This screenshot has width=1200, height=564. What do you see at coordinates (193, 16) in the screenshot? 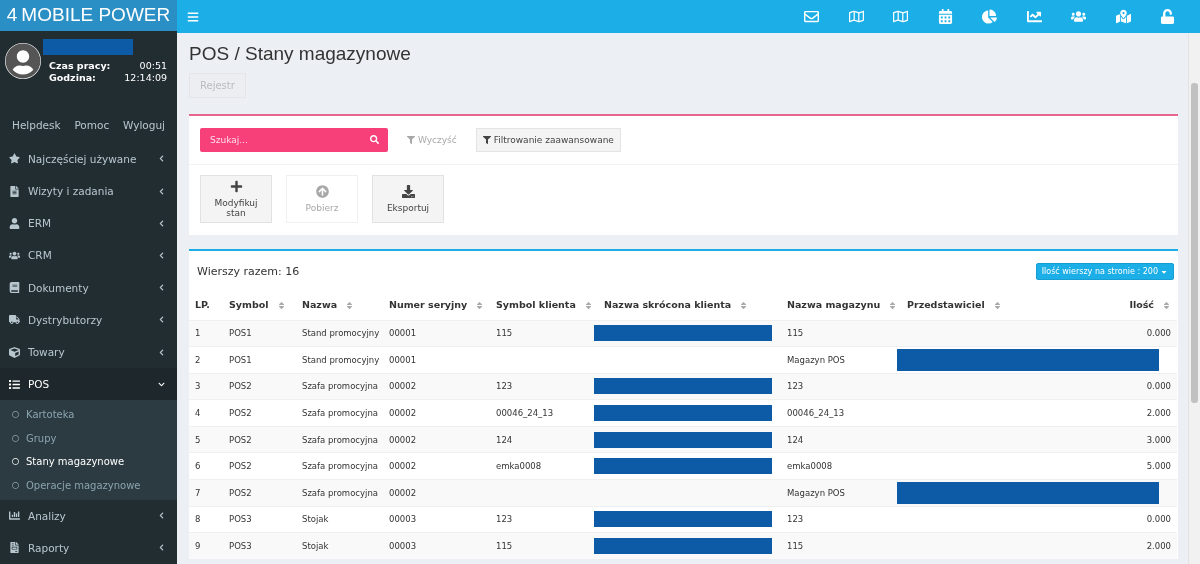
I see `menu-icon` at bounding box center [193, 16].